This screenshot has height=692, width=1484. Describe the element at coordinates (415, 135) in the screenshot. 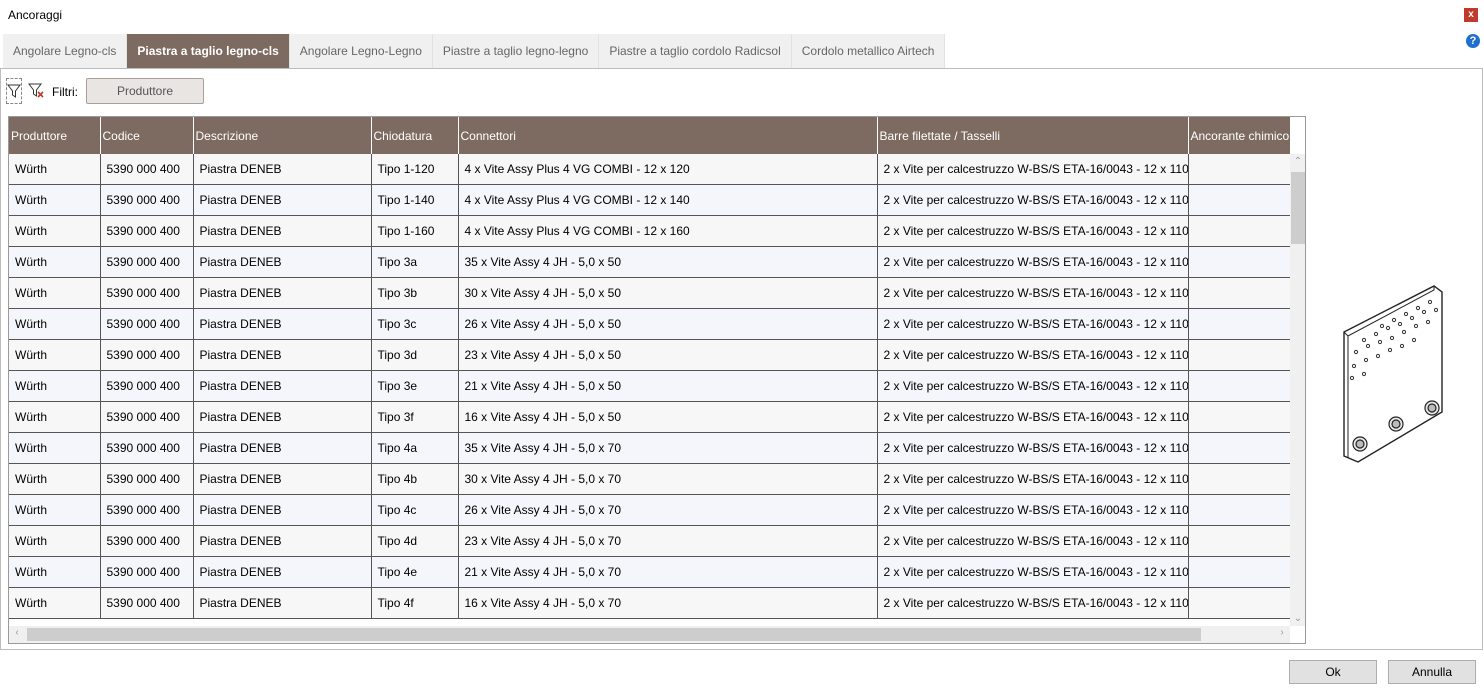

I see `column-header: Chiodatura` at that location.